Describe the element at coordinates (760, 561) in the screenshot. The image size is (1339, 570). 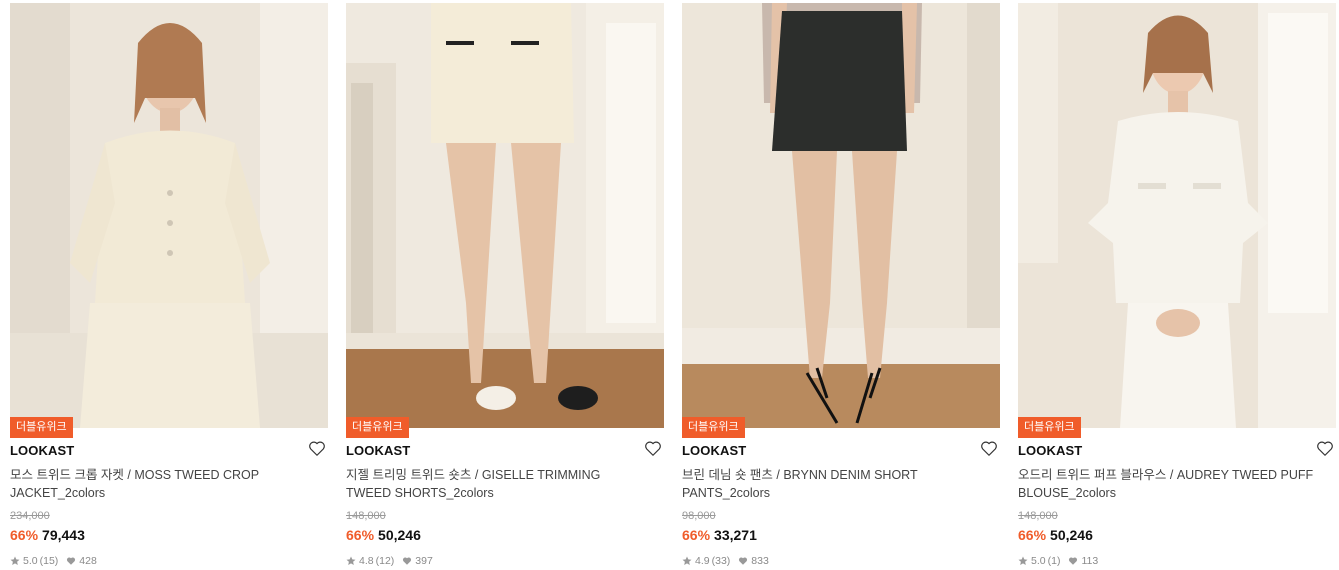
I see `like-count: 833` at that location.